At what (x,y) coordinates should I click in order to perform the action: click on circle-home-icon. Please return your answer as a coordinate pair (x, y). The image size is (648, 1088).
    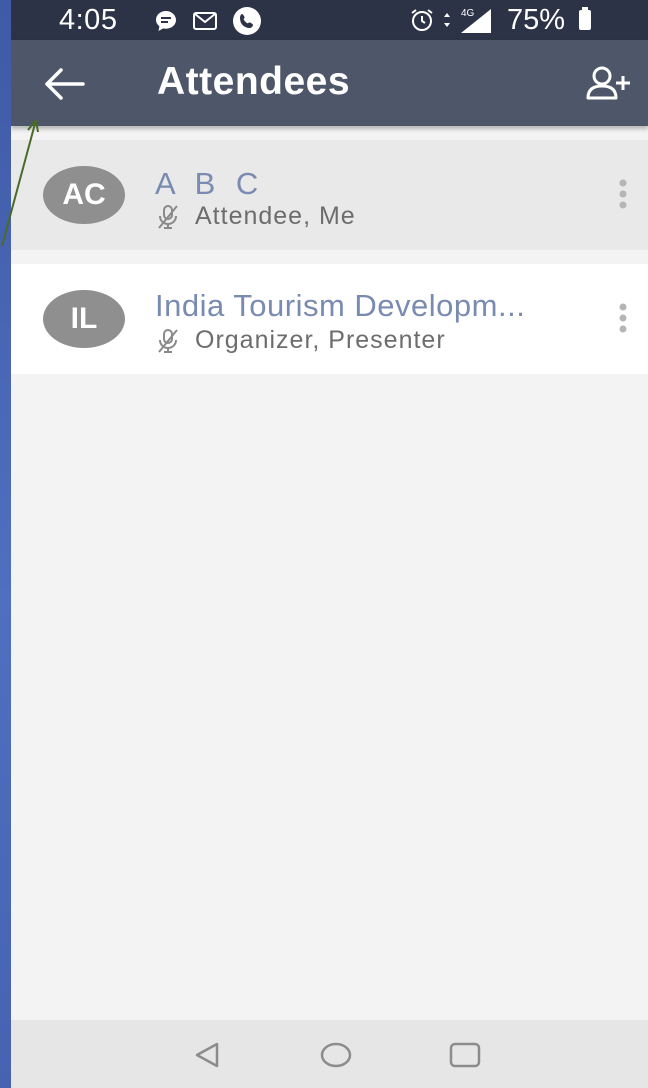
    Looking at the image, I should click on (336, 1055).